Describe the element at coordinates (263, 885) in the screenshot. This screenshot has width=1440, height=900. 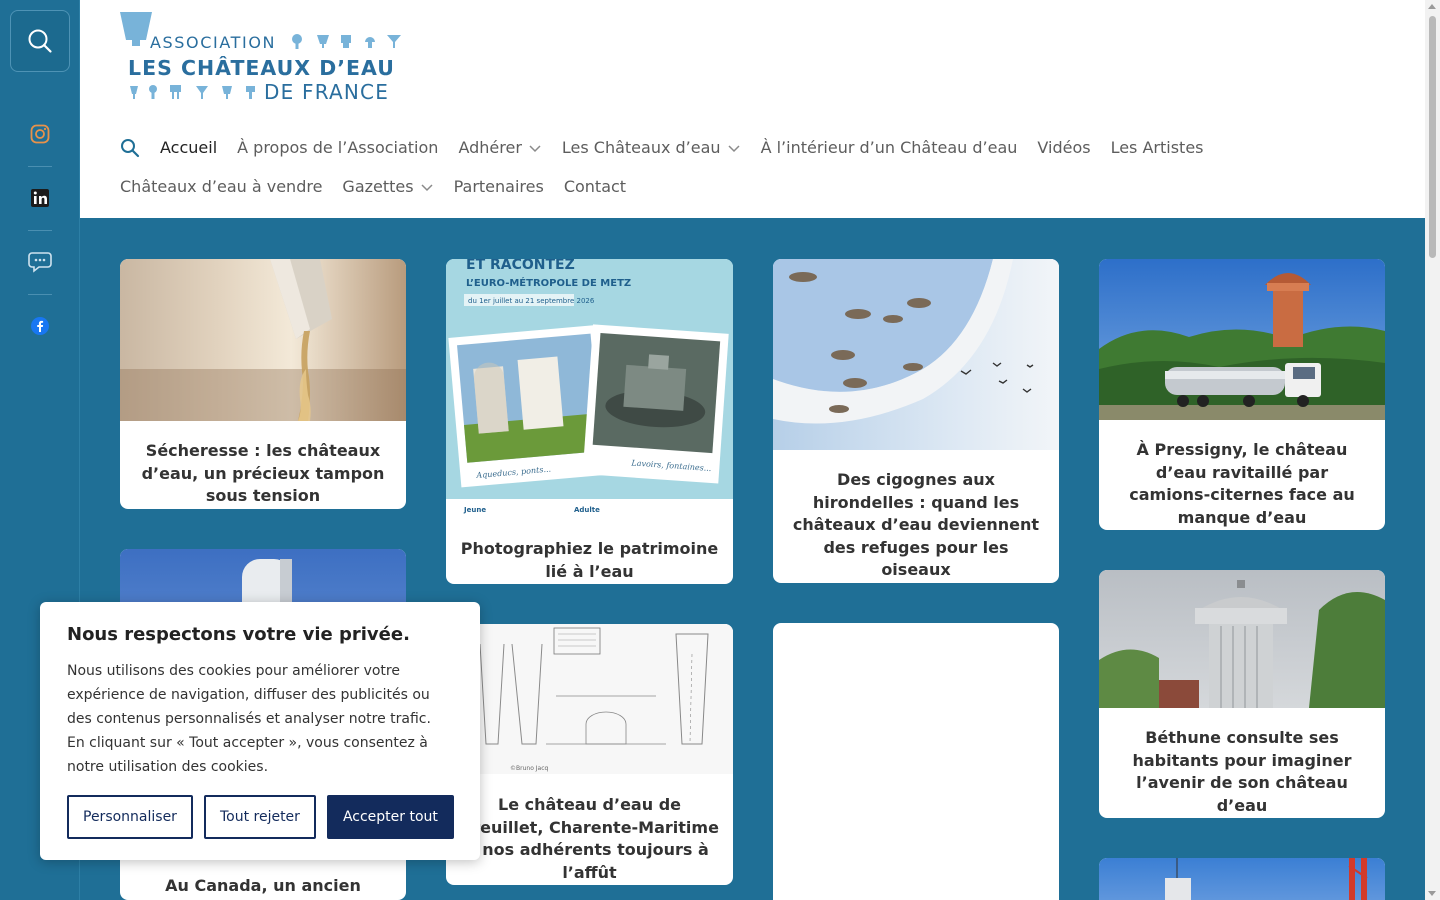
I see `article-title: Au Canada, un ancien` at that location.